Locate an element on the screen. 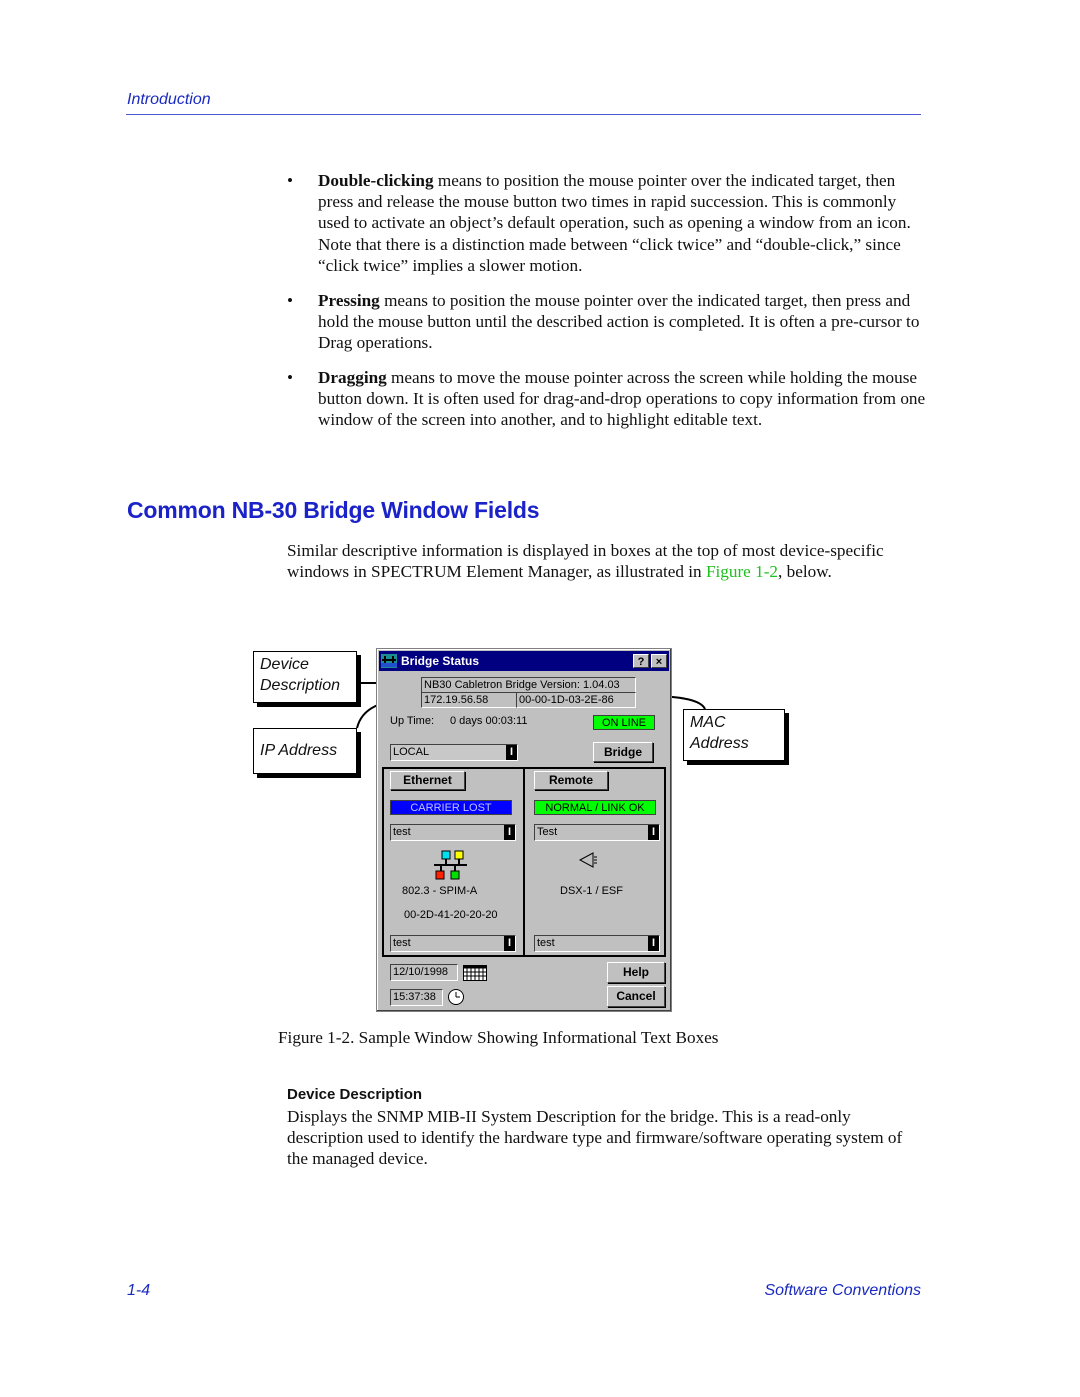 This screenshot has width=1080, height=1397. ethernet-bottom-value: test is located at coordinates (402, 943).